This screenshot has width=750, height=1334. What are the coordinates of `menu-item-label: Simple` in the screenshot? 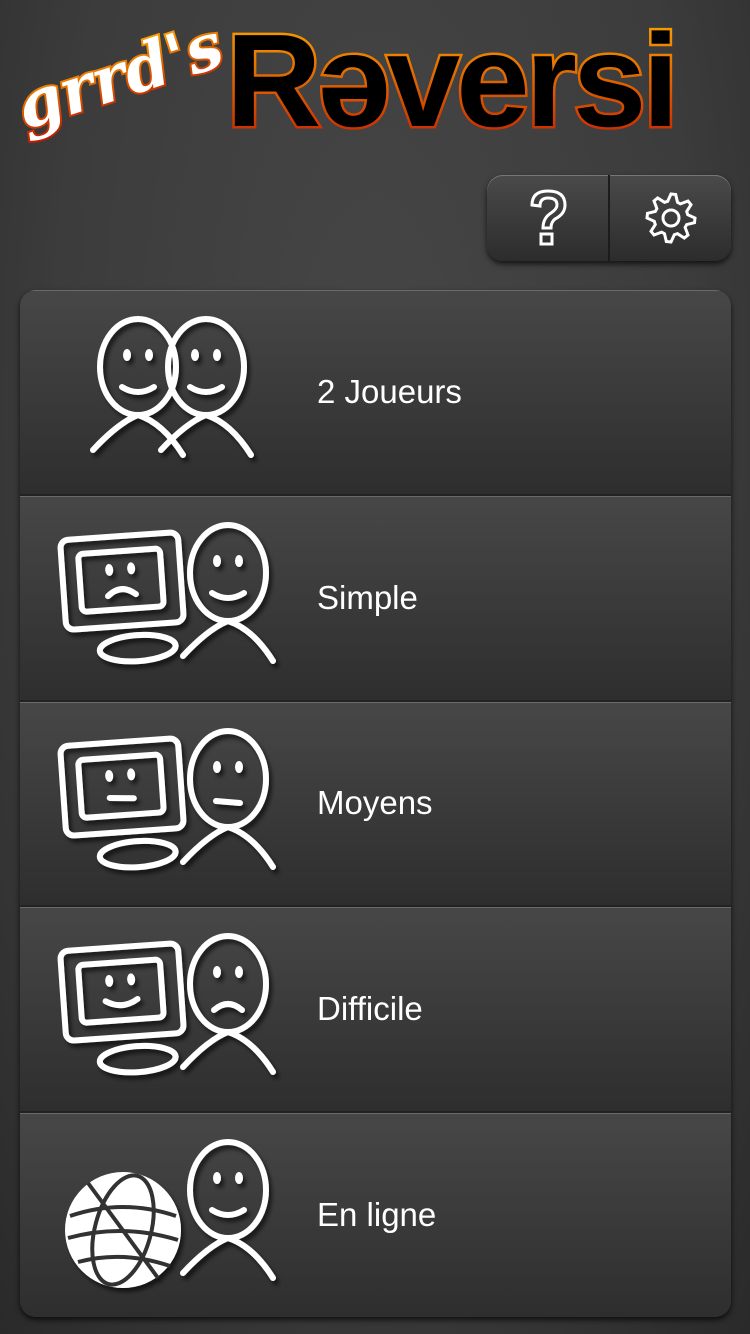 It's located at (367, 597).